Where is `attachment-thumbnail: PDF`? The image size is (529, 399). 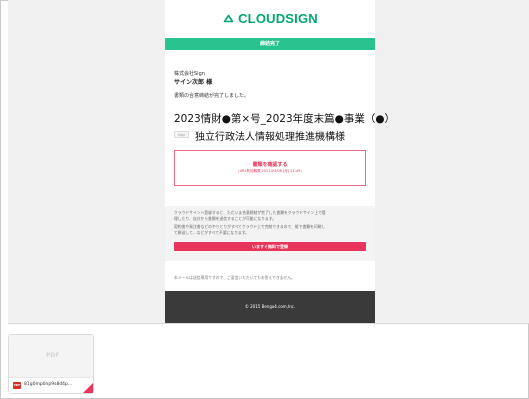
attachment-thumbnail: PDF is located at coordinates (51, 356).